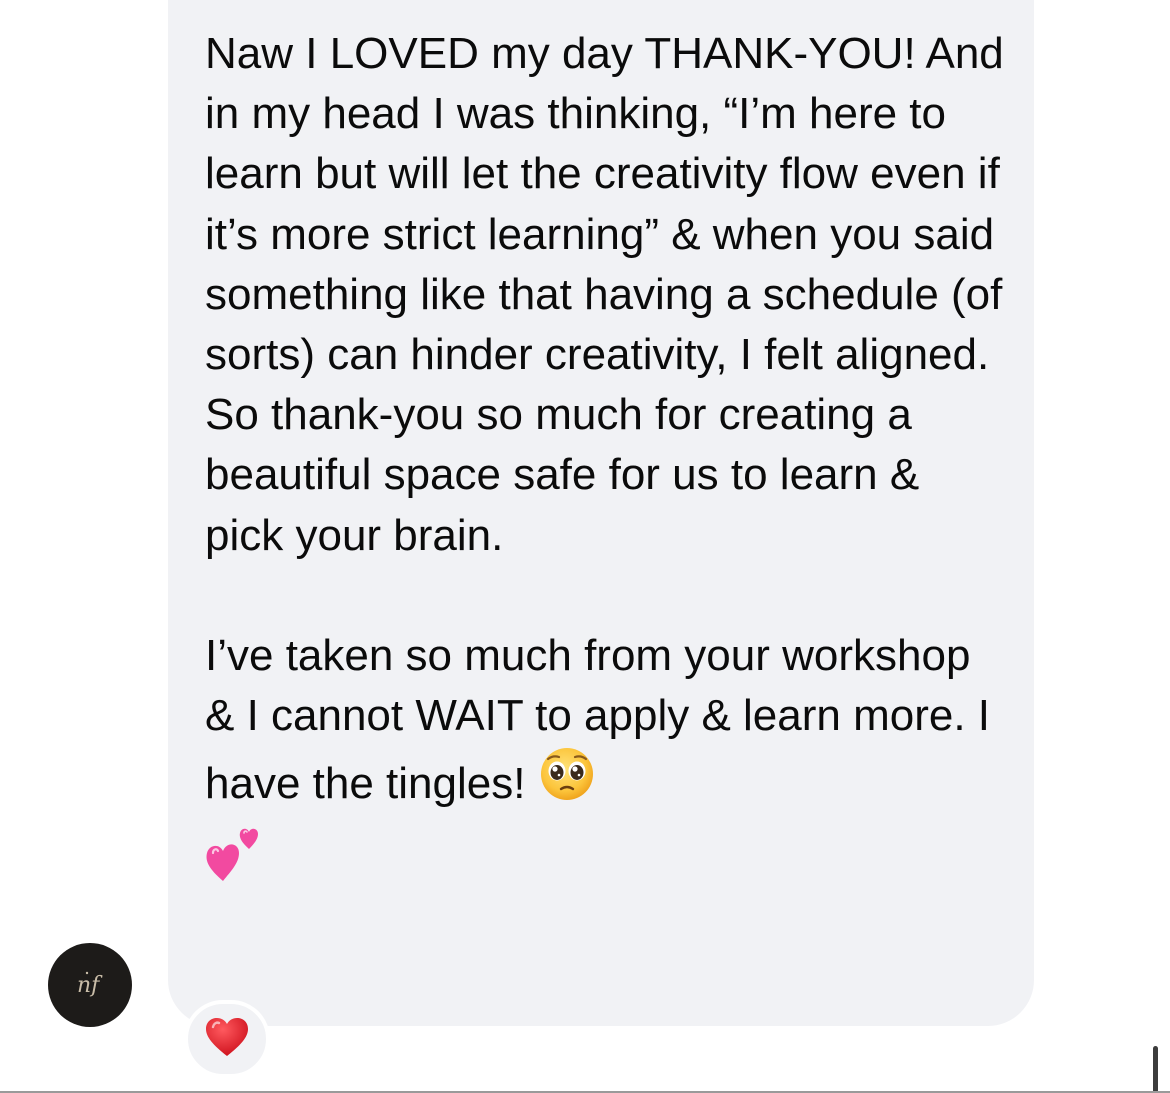 This screenshot has width=1170, height=1093. Describe the element at coordinates (605, 861) in the screenshot. I see `two-hearts-emoji-icon` at that location.